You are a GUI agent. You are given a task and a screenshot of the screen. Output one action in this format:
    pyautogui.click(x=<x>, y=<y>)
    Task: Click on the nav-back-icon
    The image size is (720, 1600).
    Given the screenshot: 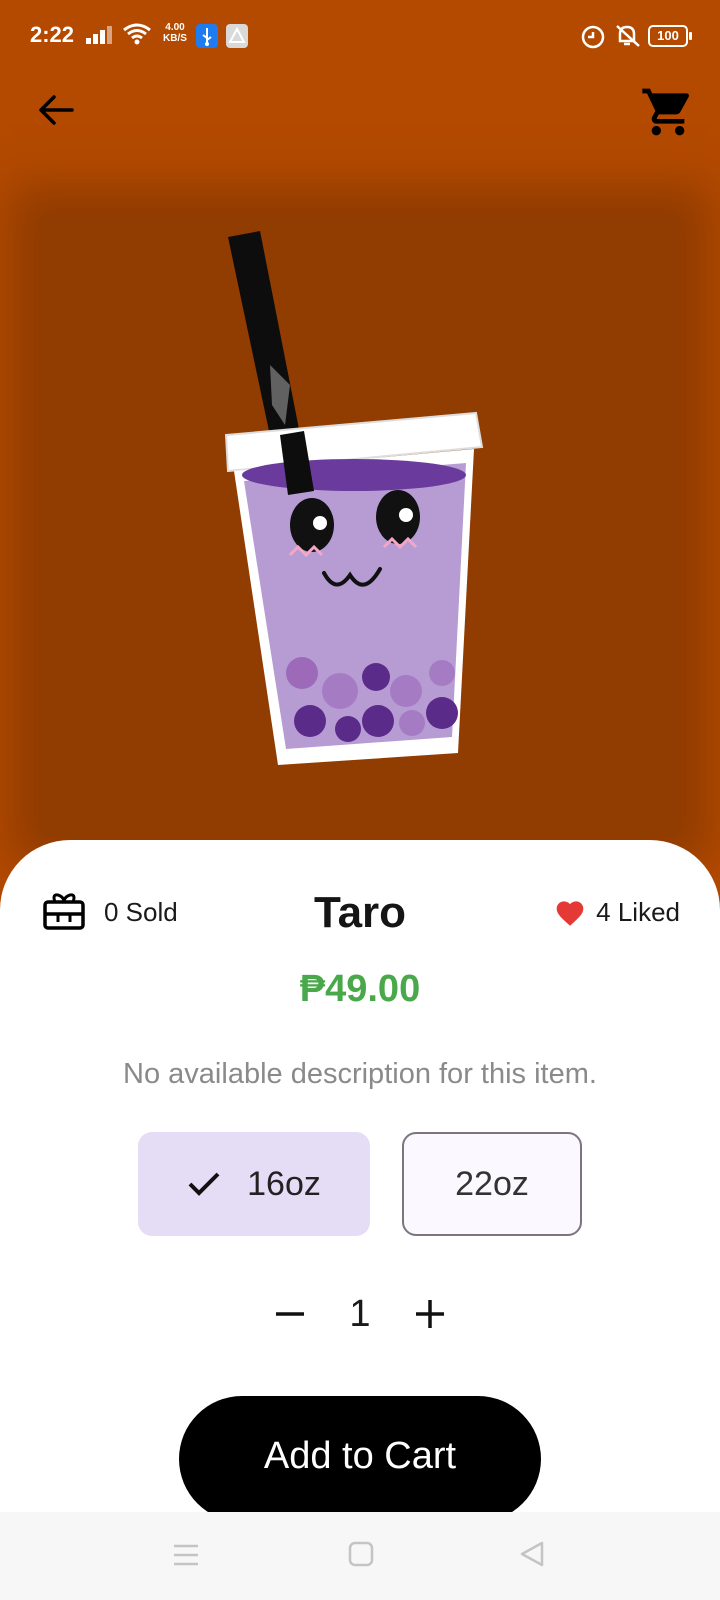 What is the action you would take?
    pyautogui.click(x=532, y=1554)
    